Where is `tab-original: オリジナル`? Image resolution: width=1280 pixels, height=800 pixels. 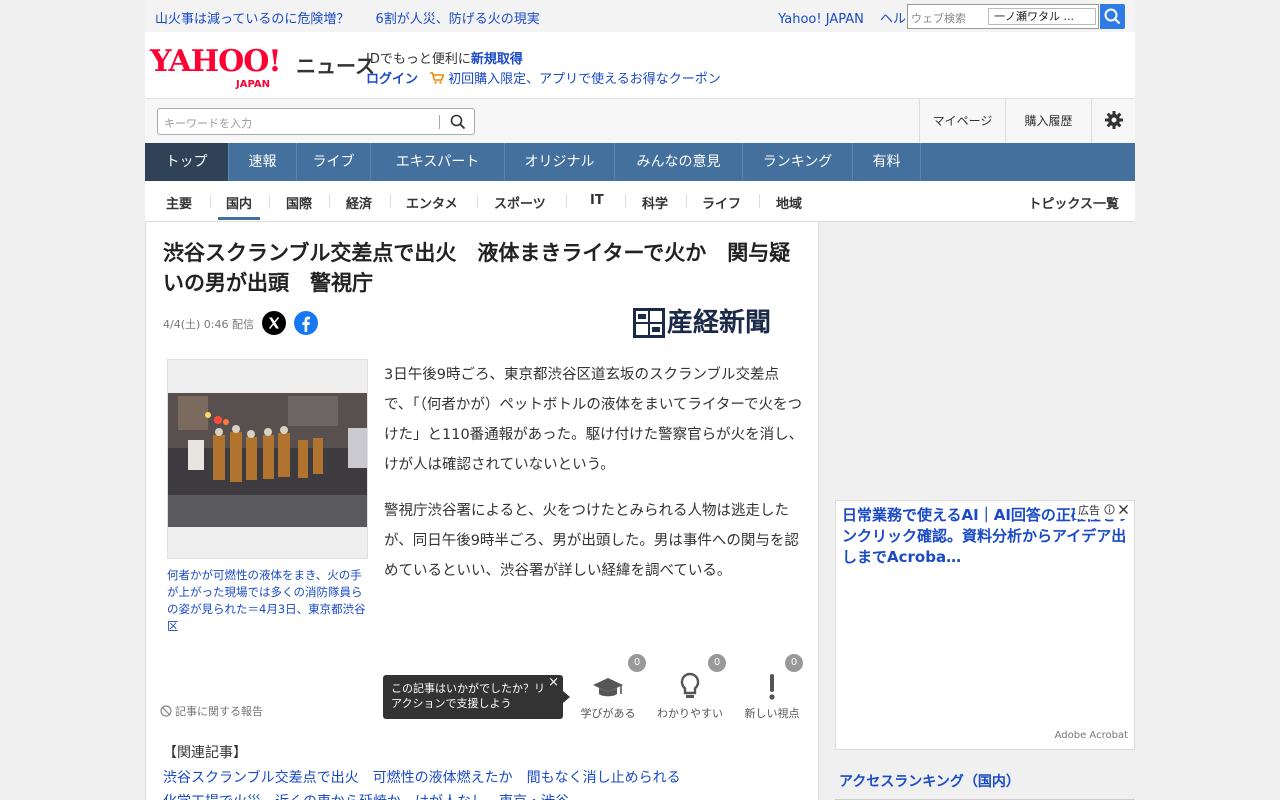
tab-original: オリジナル is located at coordinates (560, 162).